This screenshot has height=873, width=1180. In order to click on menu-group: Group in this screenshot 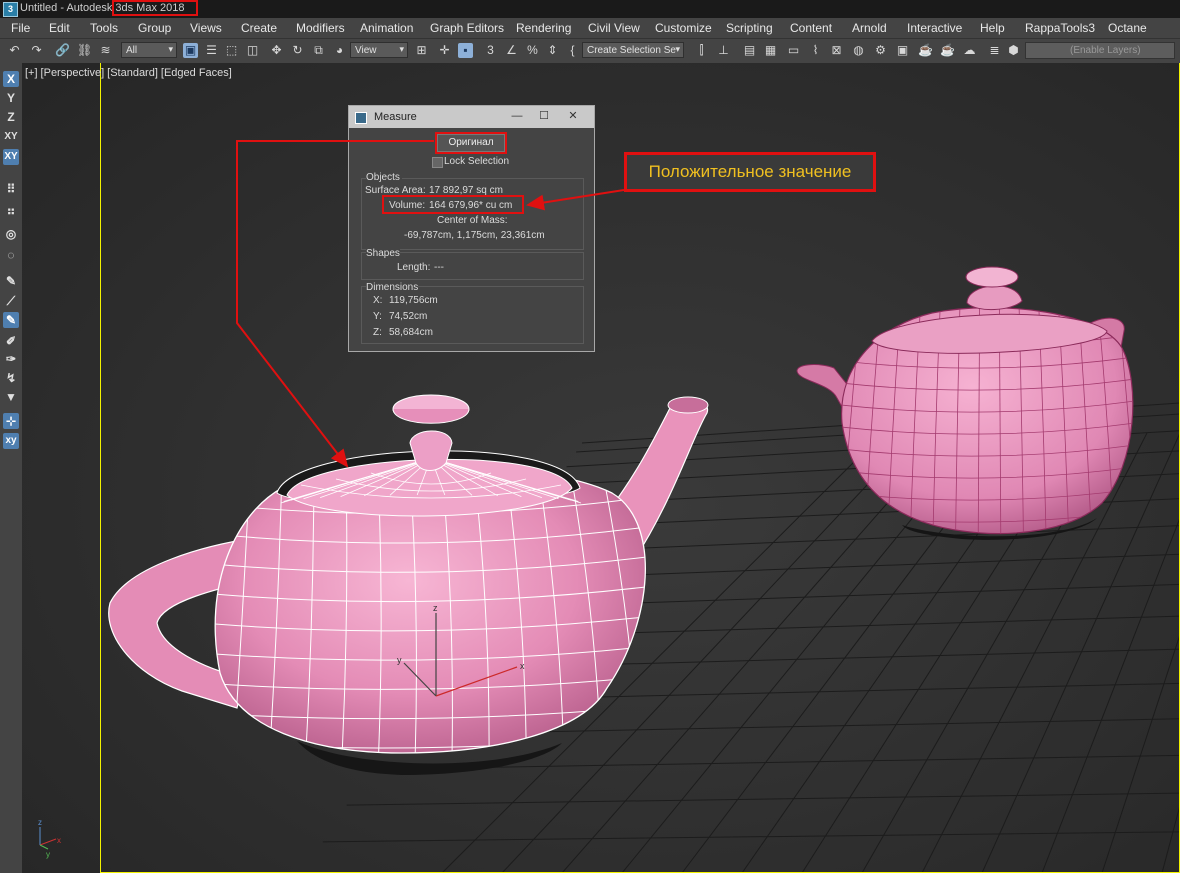, I will do `click(154, 28)`.